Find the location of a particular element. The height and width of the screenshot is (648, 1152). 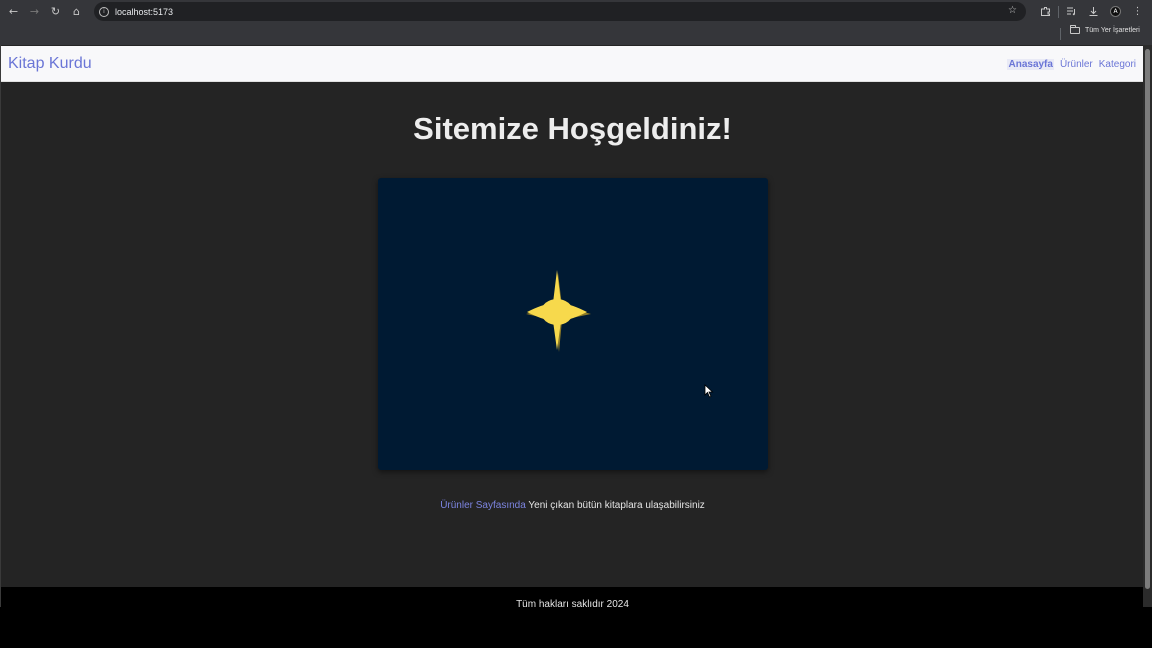

arrow-left-icon: ← is located at coordinates (13, 11).